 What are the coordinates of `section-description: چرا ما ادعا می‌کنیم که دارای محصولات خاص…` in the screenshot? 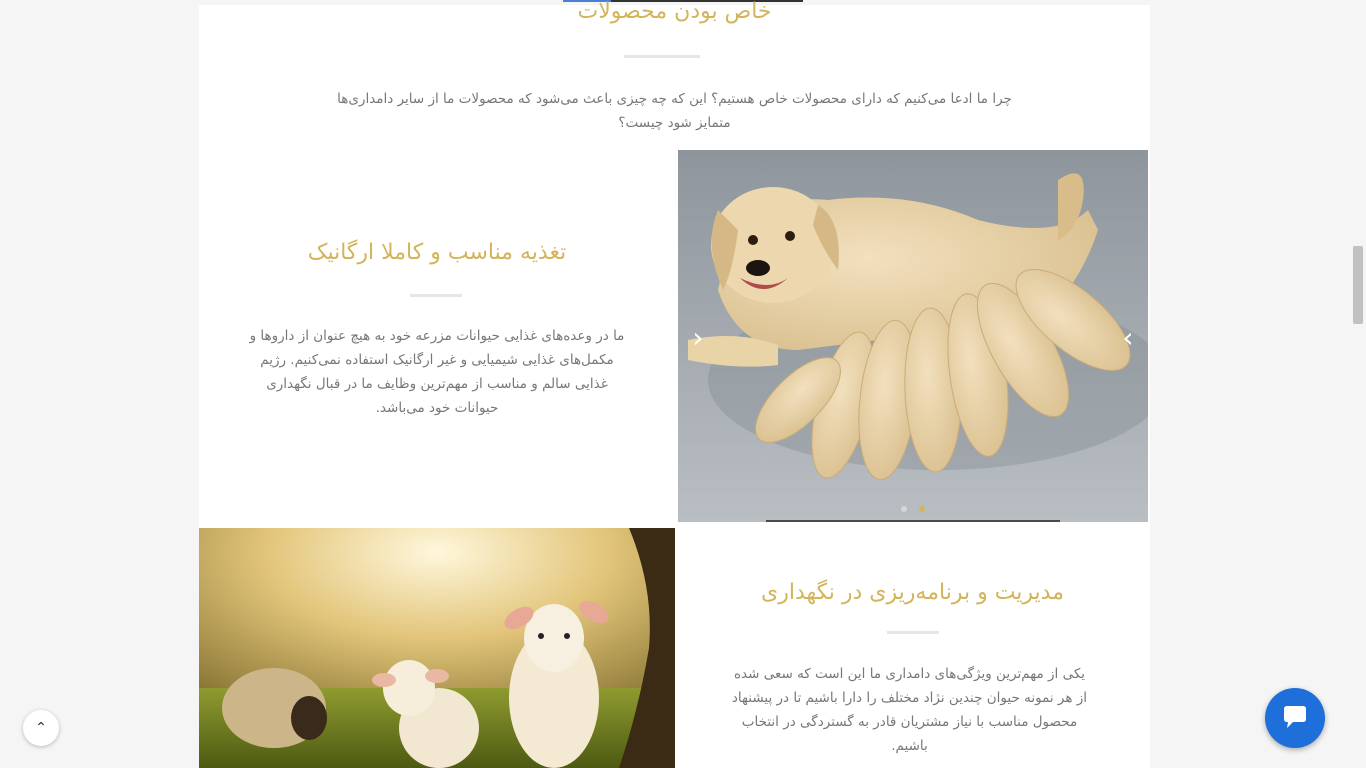 It's located at (674, 111).